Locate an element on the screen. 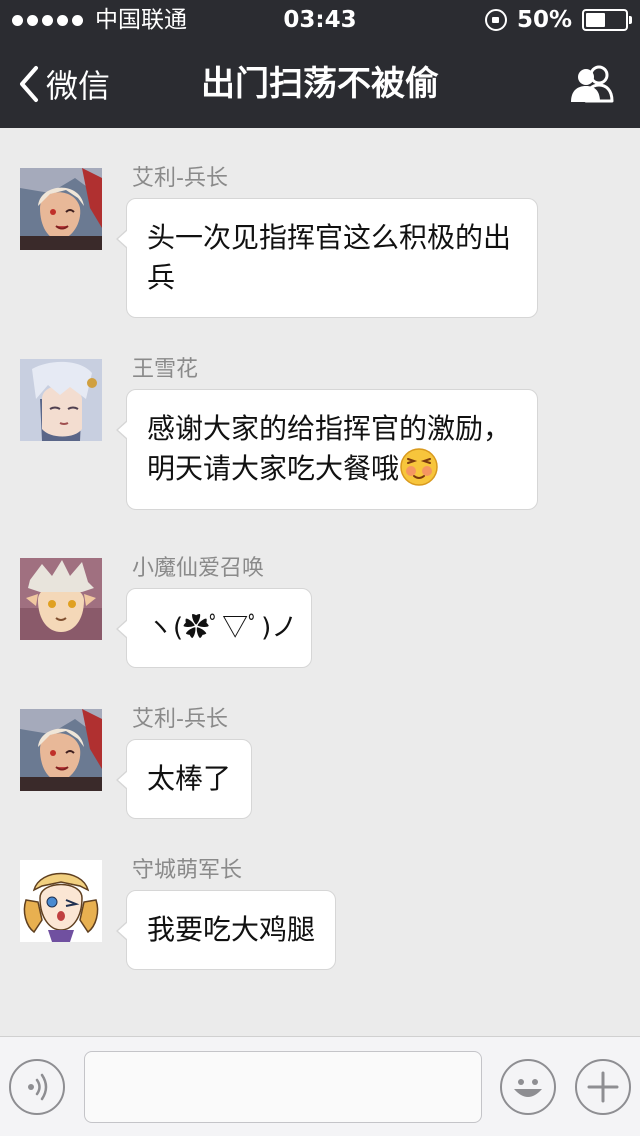 The height and width of the screenshot is (1136, 640). input-bar is located at coordinates (320, 1086).